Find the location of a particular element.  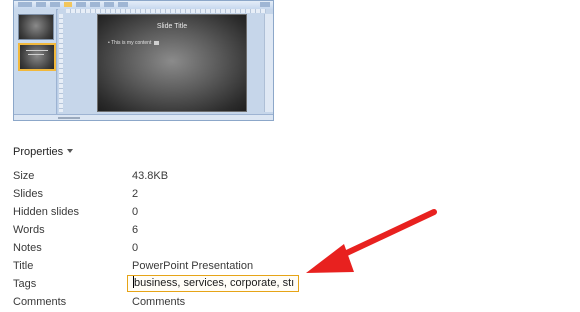

property-value: 2 is located at coordinates (135, 194).